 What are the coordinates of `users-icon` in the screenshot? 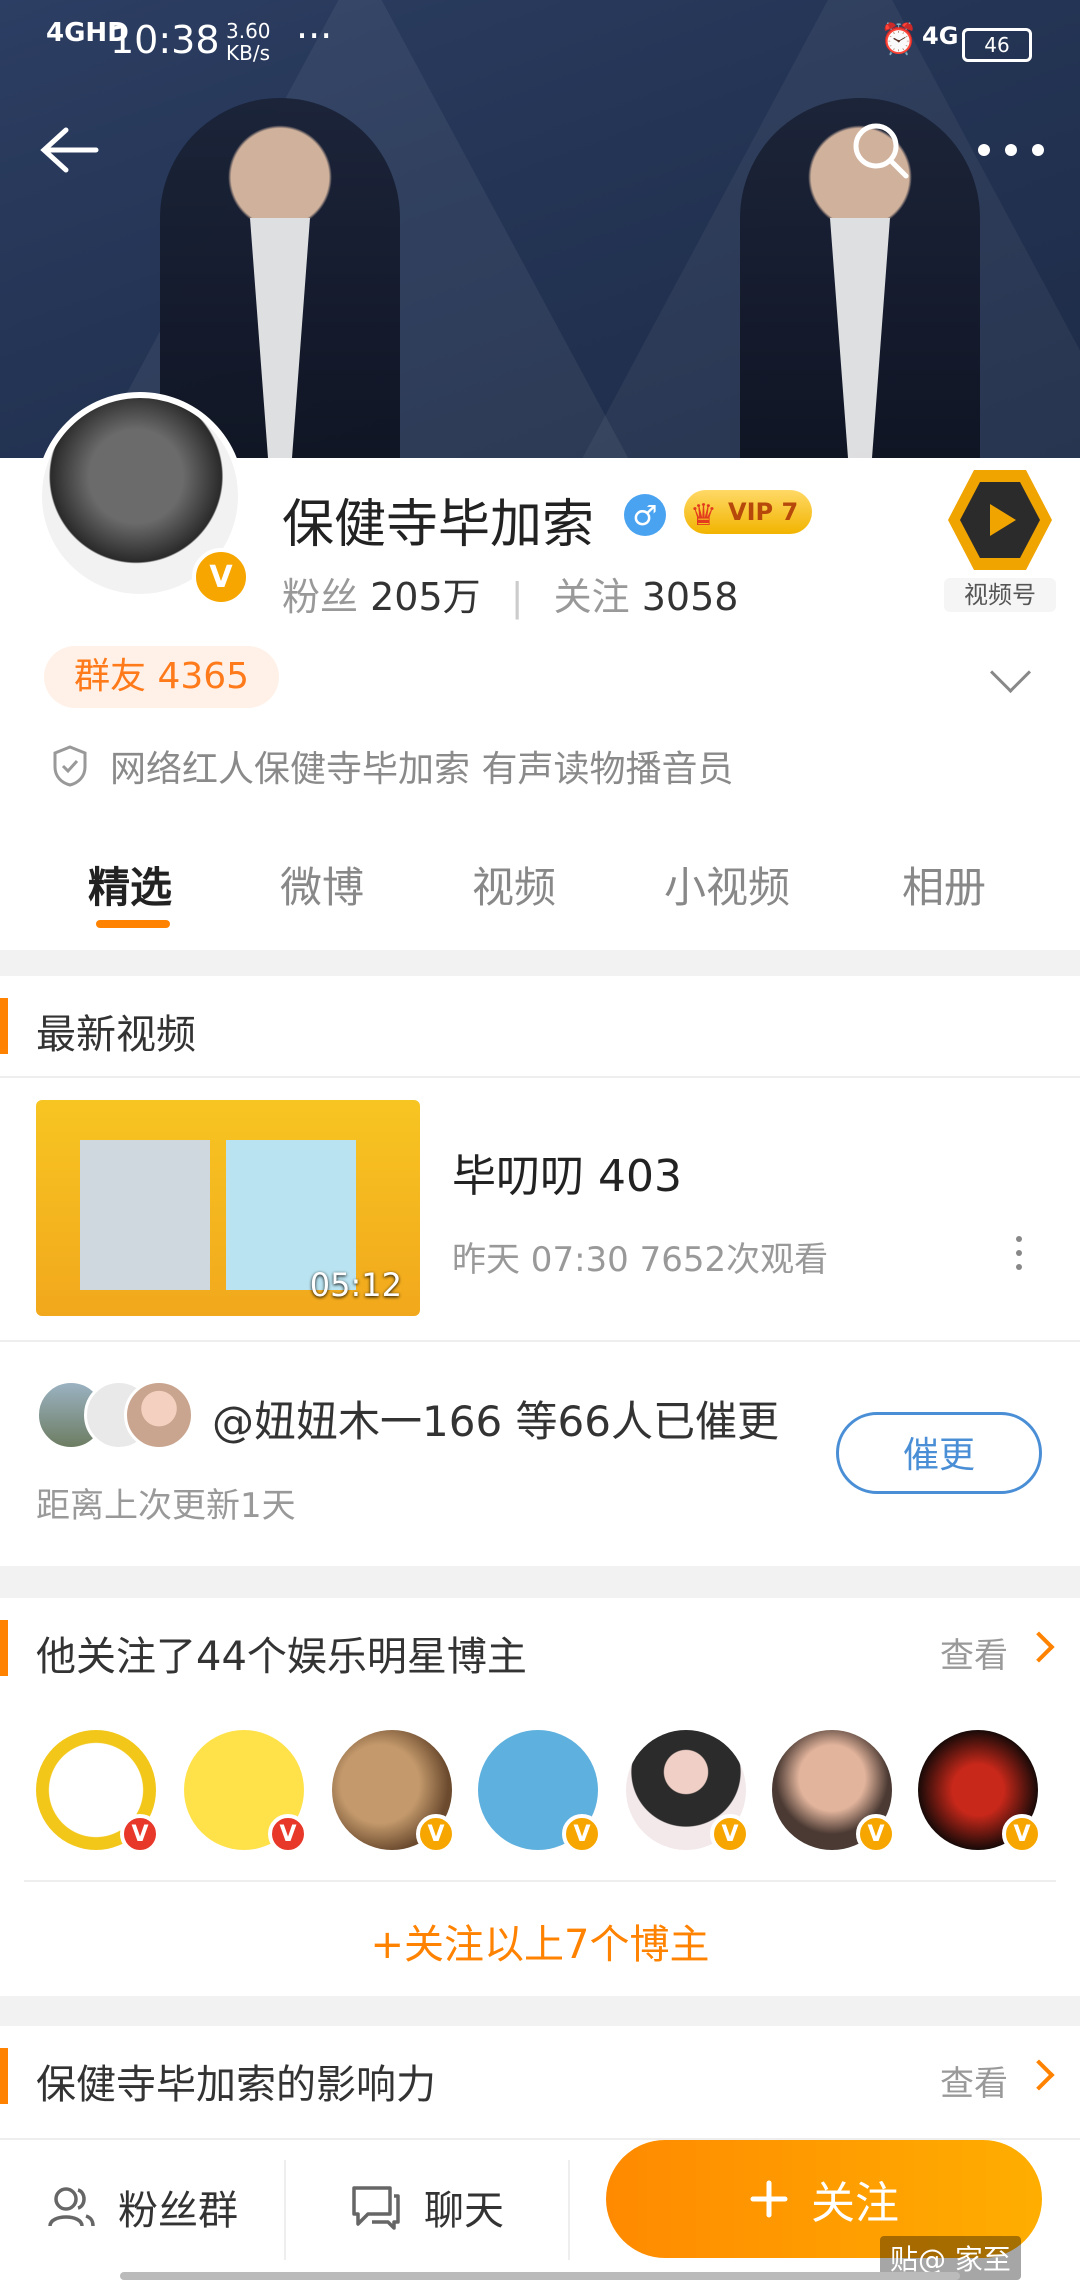 It's located at (71, 2207).